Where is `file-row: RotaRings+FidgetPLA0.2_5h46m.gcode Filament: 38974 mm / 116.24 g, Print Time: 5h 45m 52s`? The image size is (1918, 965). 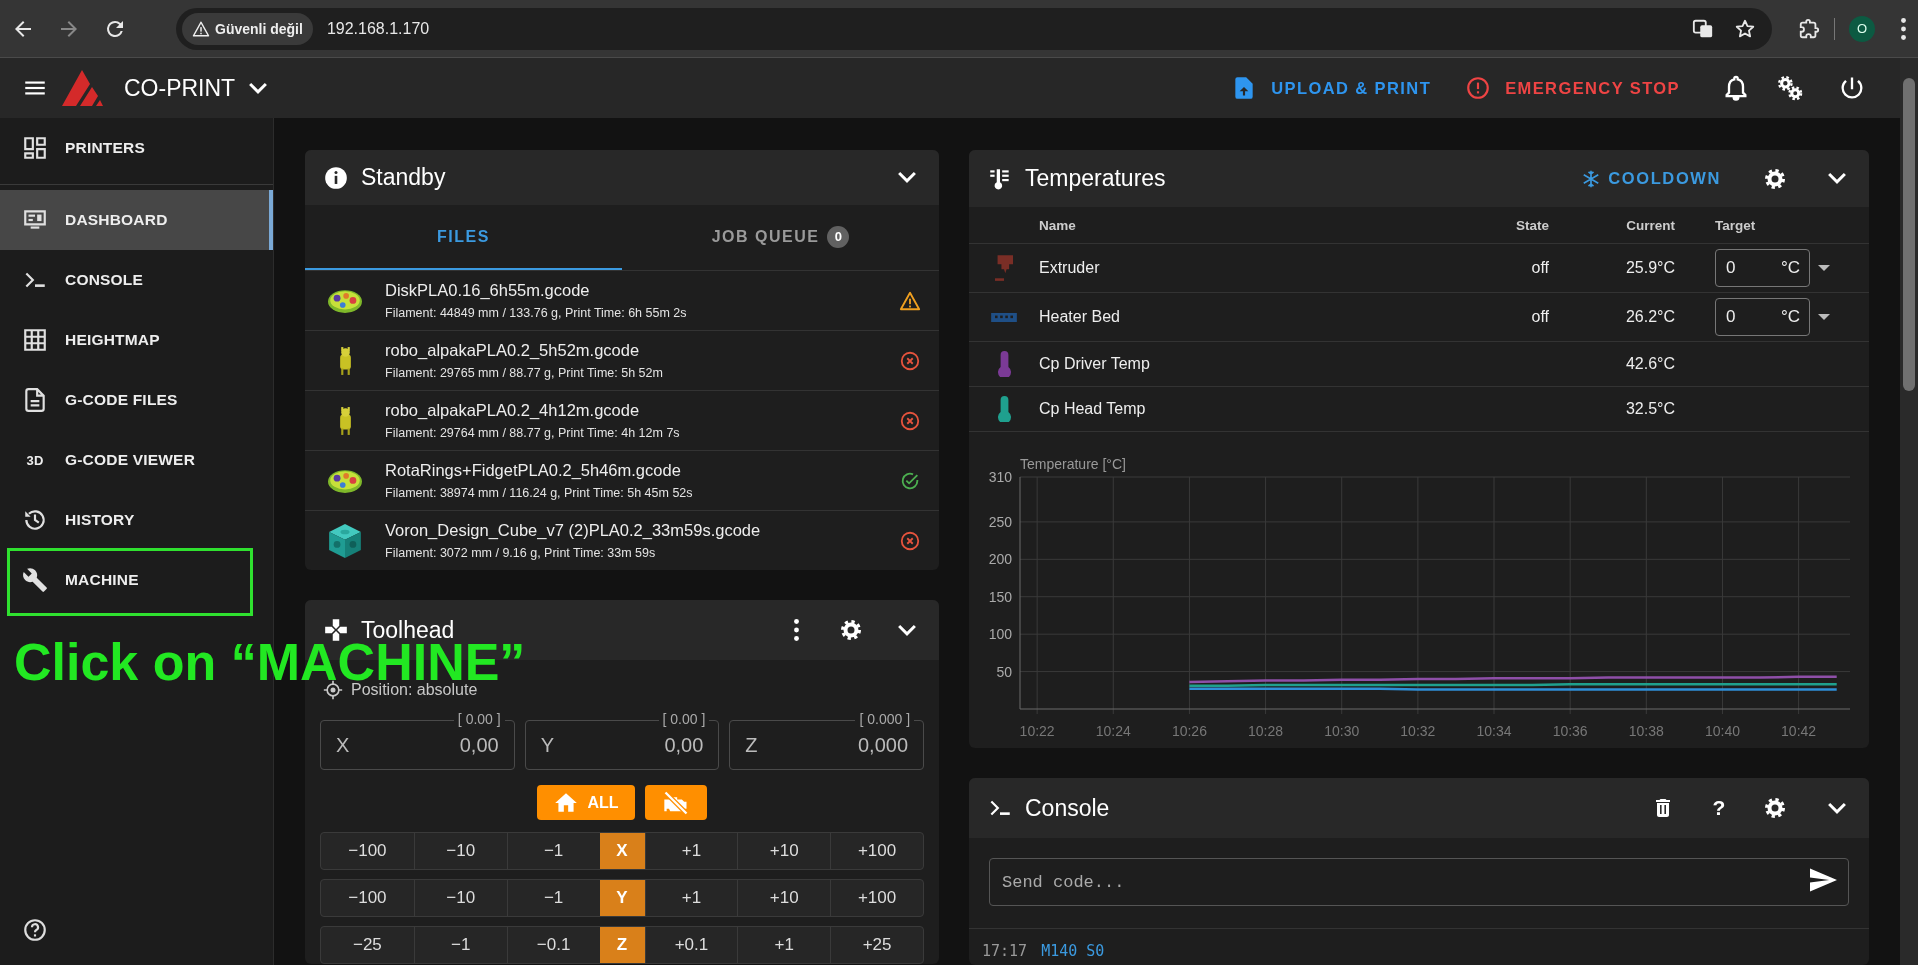 file-row: RotaRings+FidgetPLA0.2_5h46m.gcode Filament: 38974 mm / 116.24 g, Print Time: 5h 45m 52s is located at coordinates (622, 480).